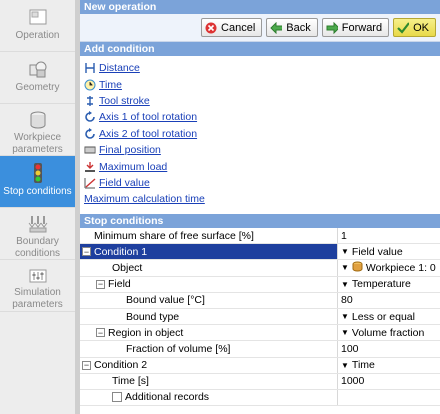 This screenshot has width=440, height=414. What do you see at coordinates (148, 117) in the screenshot?
I see `add-axis-1-rotation-link: Axis 1 of tool rotation` at bounding box center [148, 117].